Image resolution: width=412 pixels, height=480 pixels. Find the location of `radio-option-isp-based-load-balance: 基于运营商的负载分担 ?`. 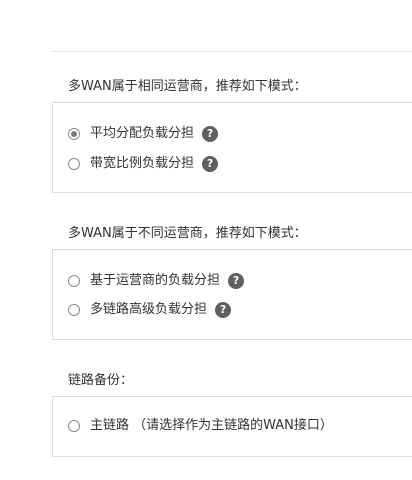

radio-option-isp-based-load-balance: 基于运营商的负载分担 ? is located at coordinates (156, 281).